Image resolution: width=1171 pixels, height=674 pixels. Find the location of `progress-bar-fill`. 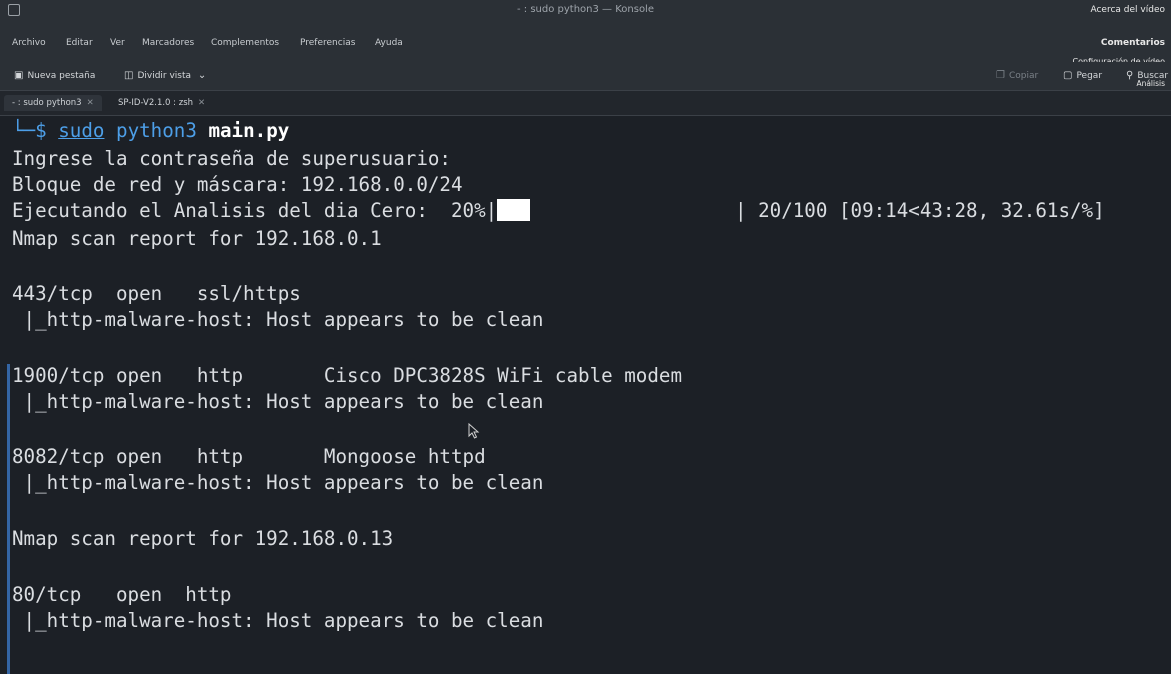

progress-bar-fill is located at coordinates (514, 210).